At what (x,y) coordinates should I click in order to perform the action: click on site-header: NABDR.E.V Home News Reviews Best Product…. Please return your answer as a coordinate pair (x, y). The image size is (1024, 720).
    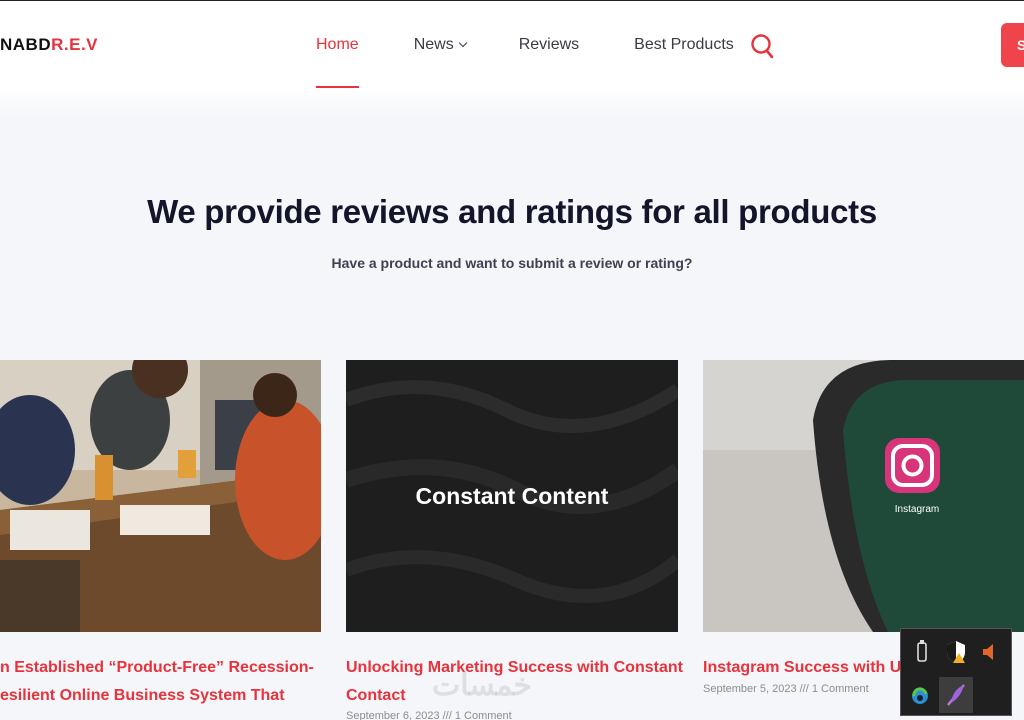
    Looking at the image, I should click on (512, 44).